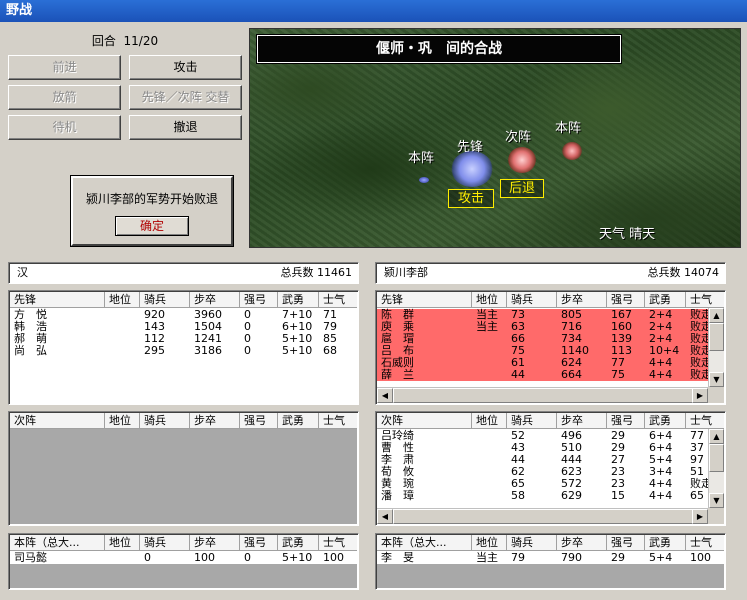 Image resolution: width=747 pixels, height=600 pixels. I want to click on volley-button: 放箭, so click(64, 97).